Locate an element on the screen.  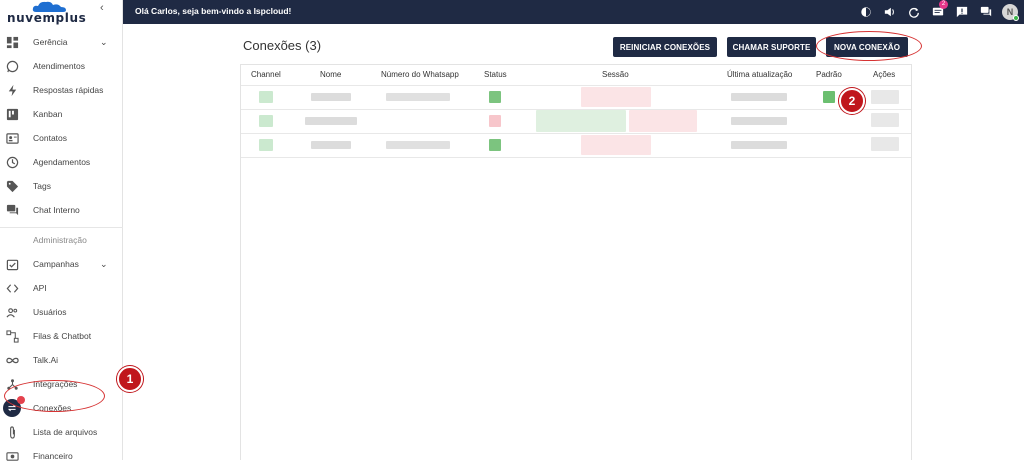
volume-icon is located at coordinates (890, 12).